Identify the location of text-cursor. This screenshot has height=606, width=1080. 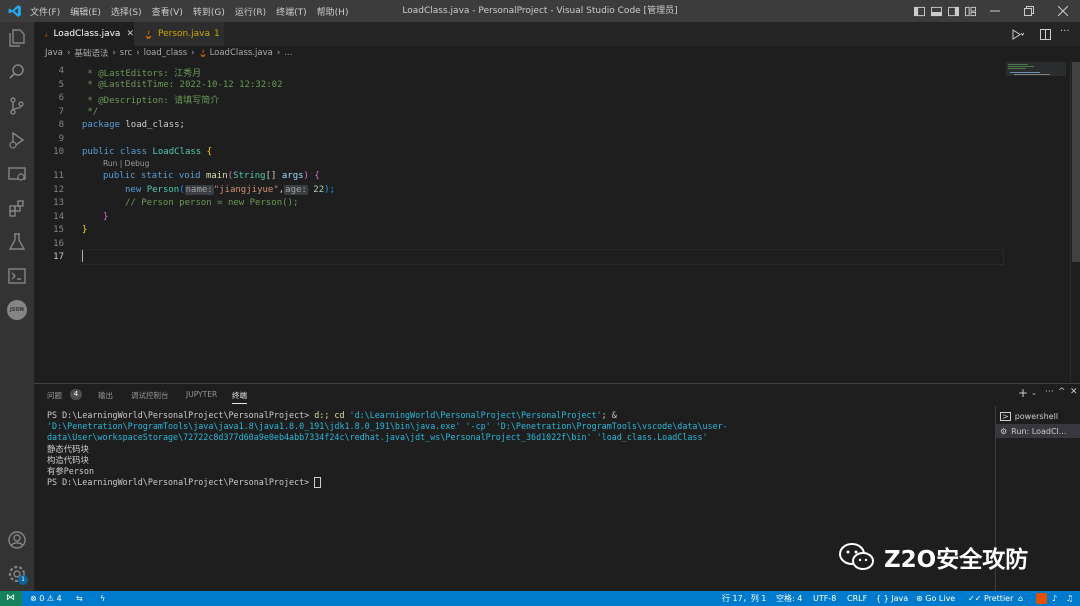
(82, 256).